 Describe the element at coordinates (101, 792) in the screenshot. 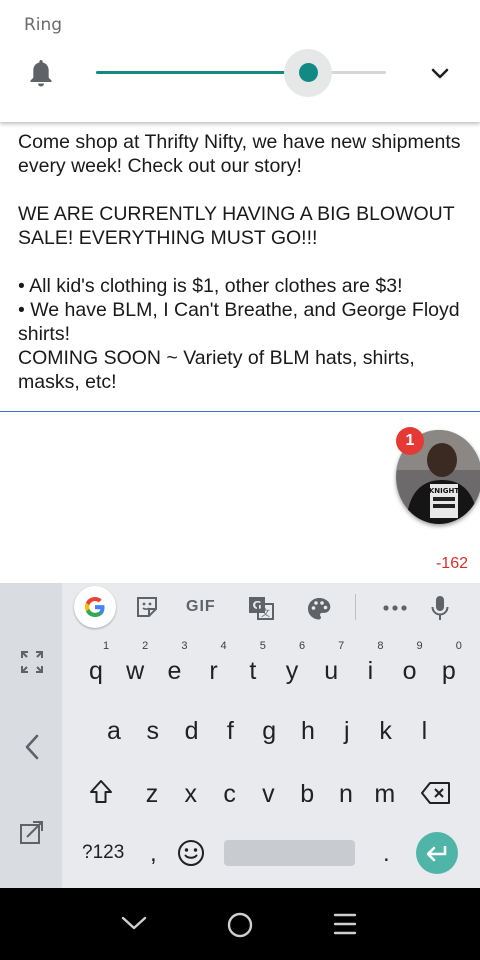

I see `shift-icon` at that location.